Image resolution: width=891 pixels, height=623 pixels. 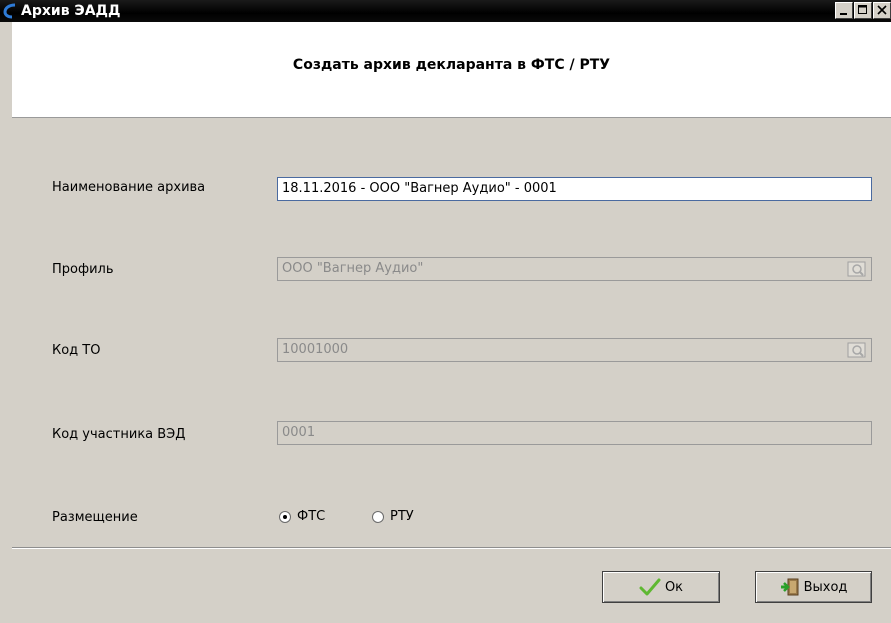 What do you see at coordinates (315, 349) in the screenshot?
I see `customs-code-value: 10001000` at bounding box center [315, 349].